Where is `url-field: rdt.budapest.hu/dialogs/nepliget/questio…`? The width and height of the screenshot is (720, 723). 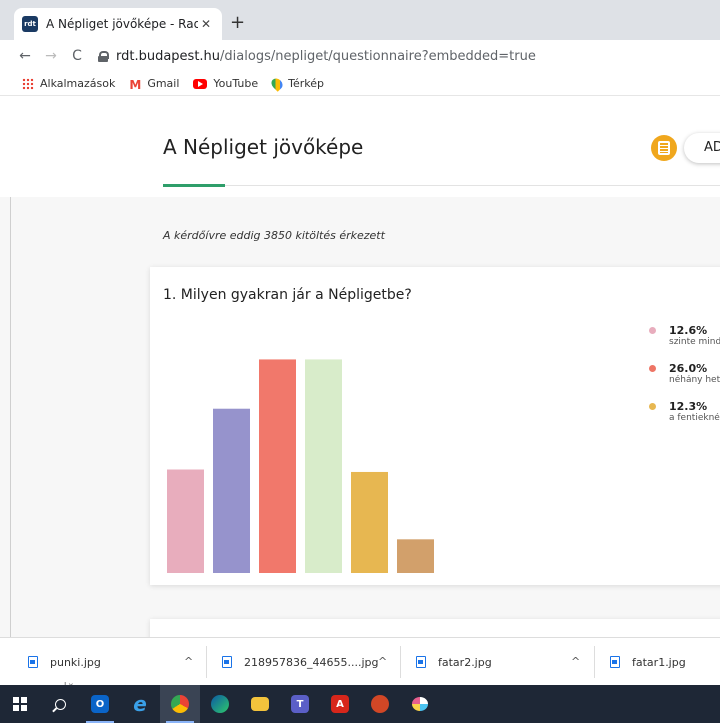
url-field: rdt.budapest.hu/dialogs/nepliget/questio… is located at coordinates (317, 56).